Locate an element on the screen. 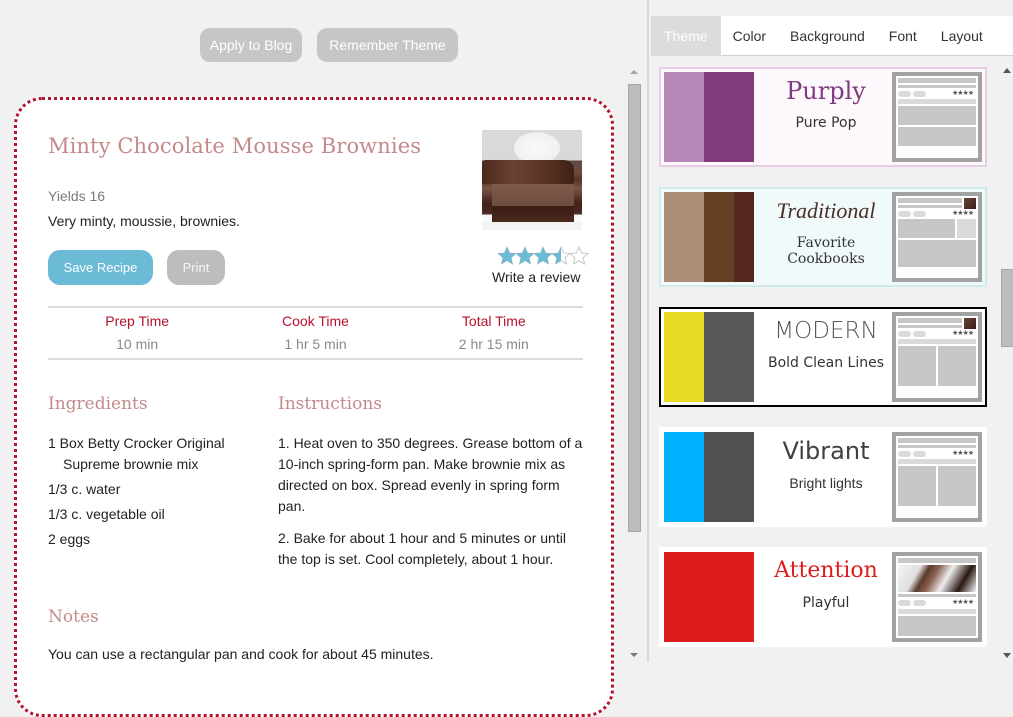  theme-card-modern: MODERN Bold Clean Lines ★★★★ is located at coordinates (823, 357).